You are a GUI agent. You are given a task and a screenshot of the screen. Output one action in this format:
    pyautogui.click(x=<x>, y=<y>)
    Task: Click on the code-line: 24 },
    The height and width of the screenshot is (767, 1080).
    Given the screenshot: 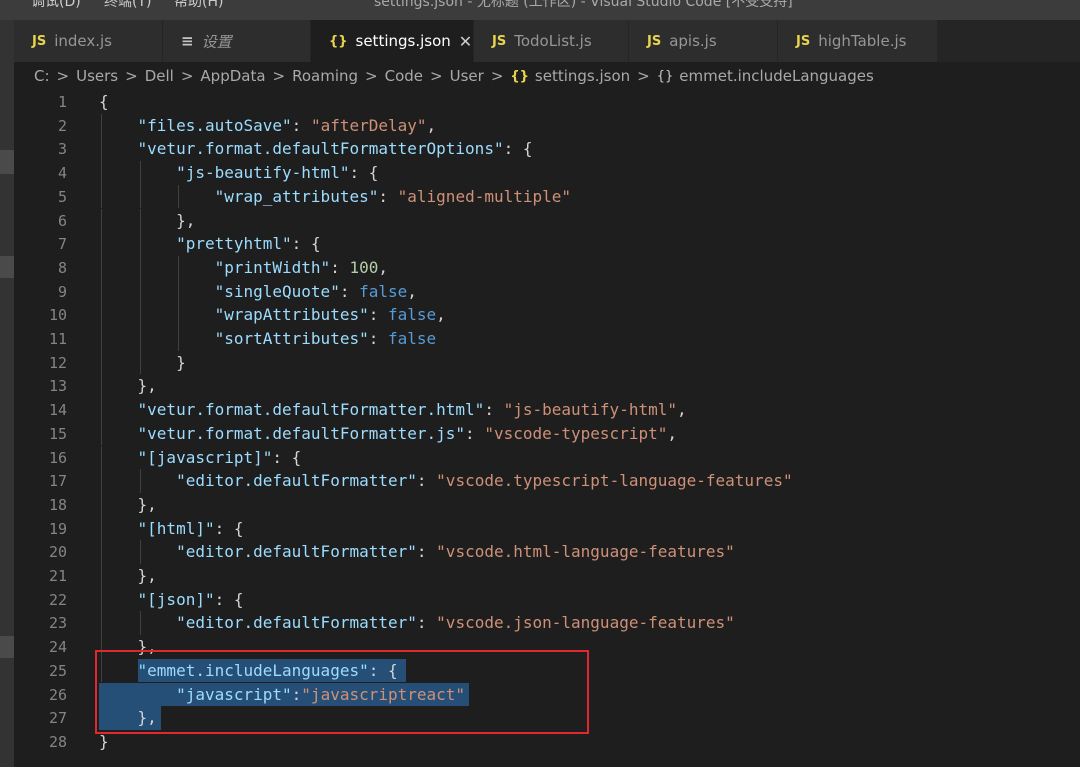 What is the action you would take?
    pyautogui.click(x=547, y=647)
    